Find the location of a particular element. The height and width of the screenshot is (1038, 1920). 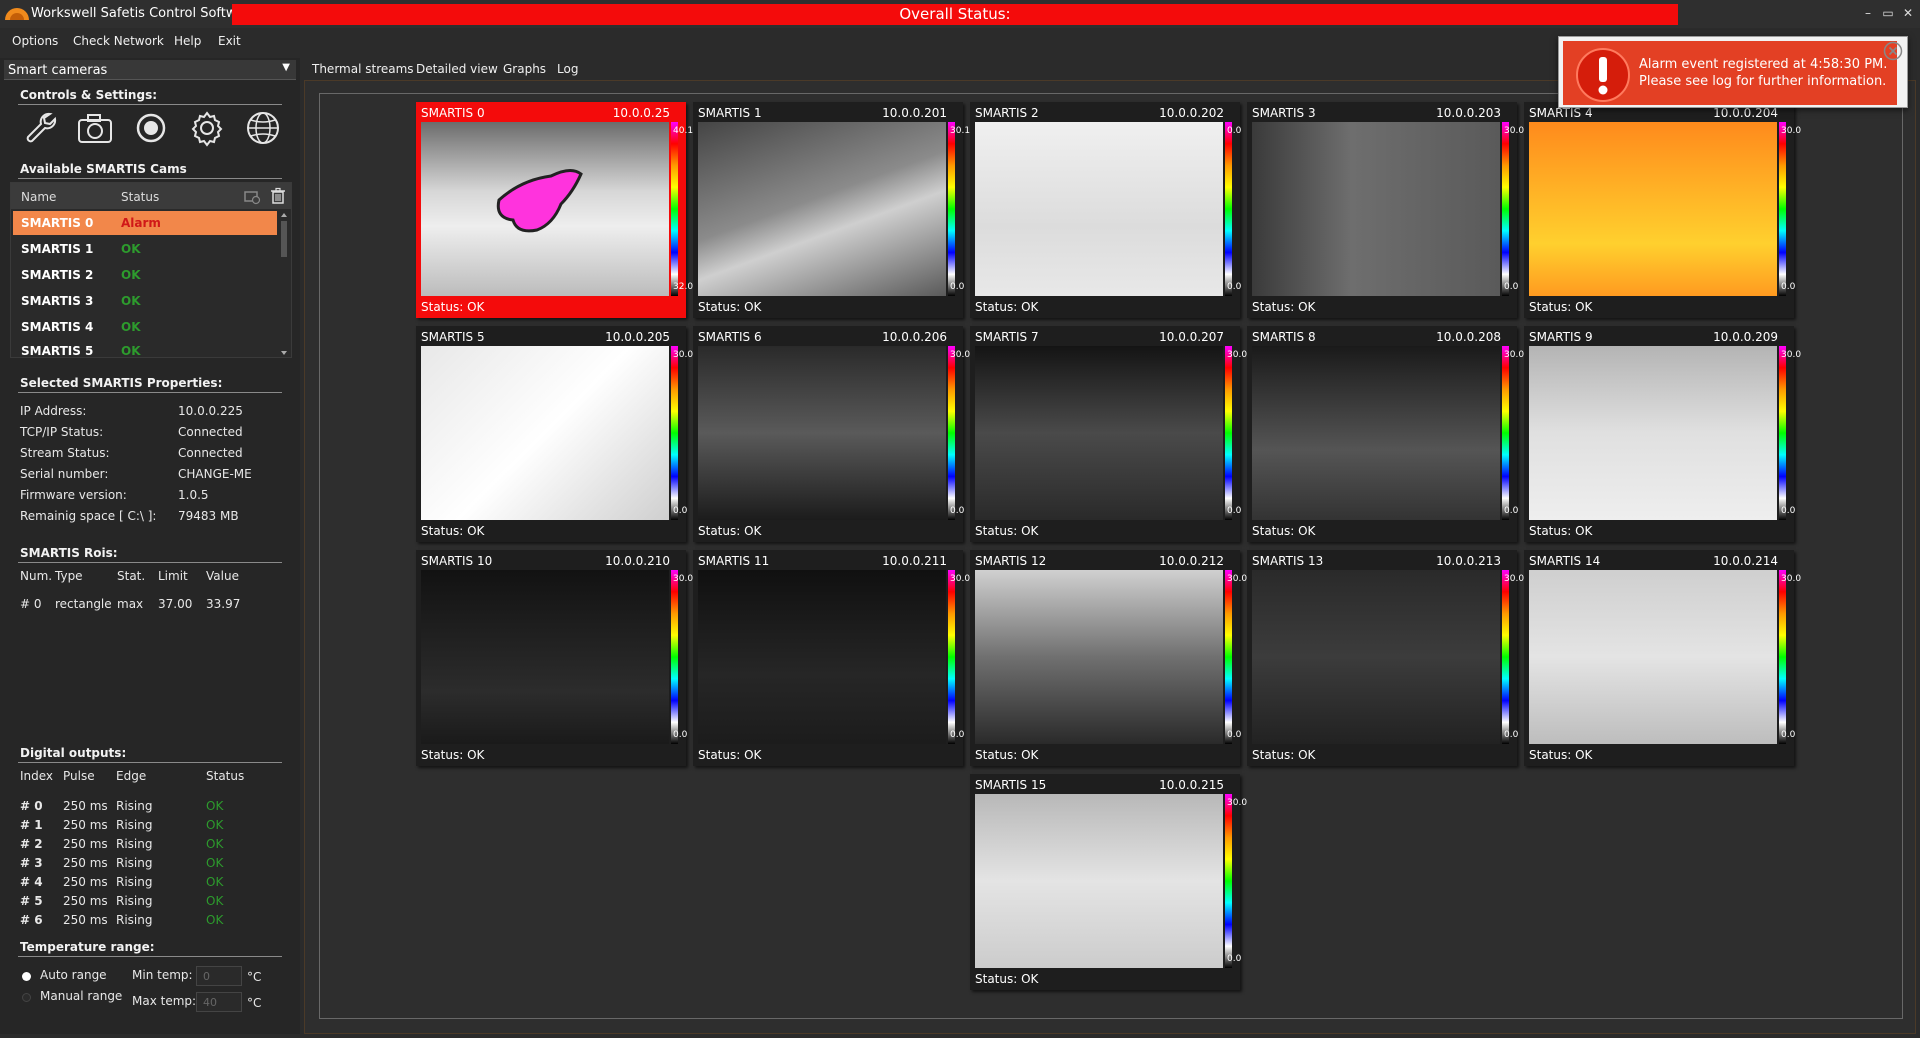

camera-tile: SMARTIS 6 10.0.0.206 30.0 0.0 Status: OK is located at coordinates (831, 434).